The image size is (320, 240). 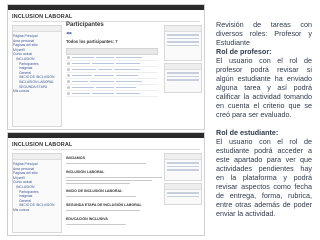 I want to click on topic-heading: INICIO DE INCLUSIÓN LABORAL, so click(x=94, y=191).